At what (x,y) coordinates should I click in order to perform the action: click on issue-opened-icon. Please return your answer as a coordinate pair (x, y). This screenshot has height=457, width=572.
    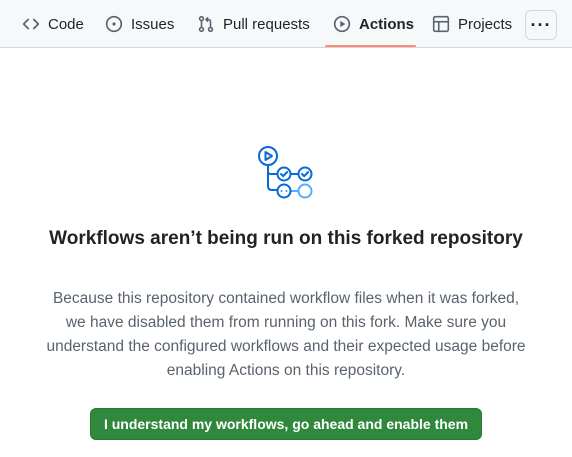
    Looking at the image, I should click on (114, 24).